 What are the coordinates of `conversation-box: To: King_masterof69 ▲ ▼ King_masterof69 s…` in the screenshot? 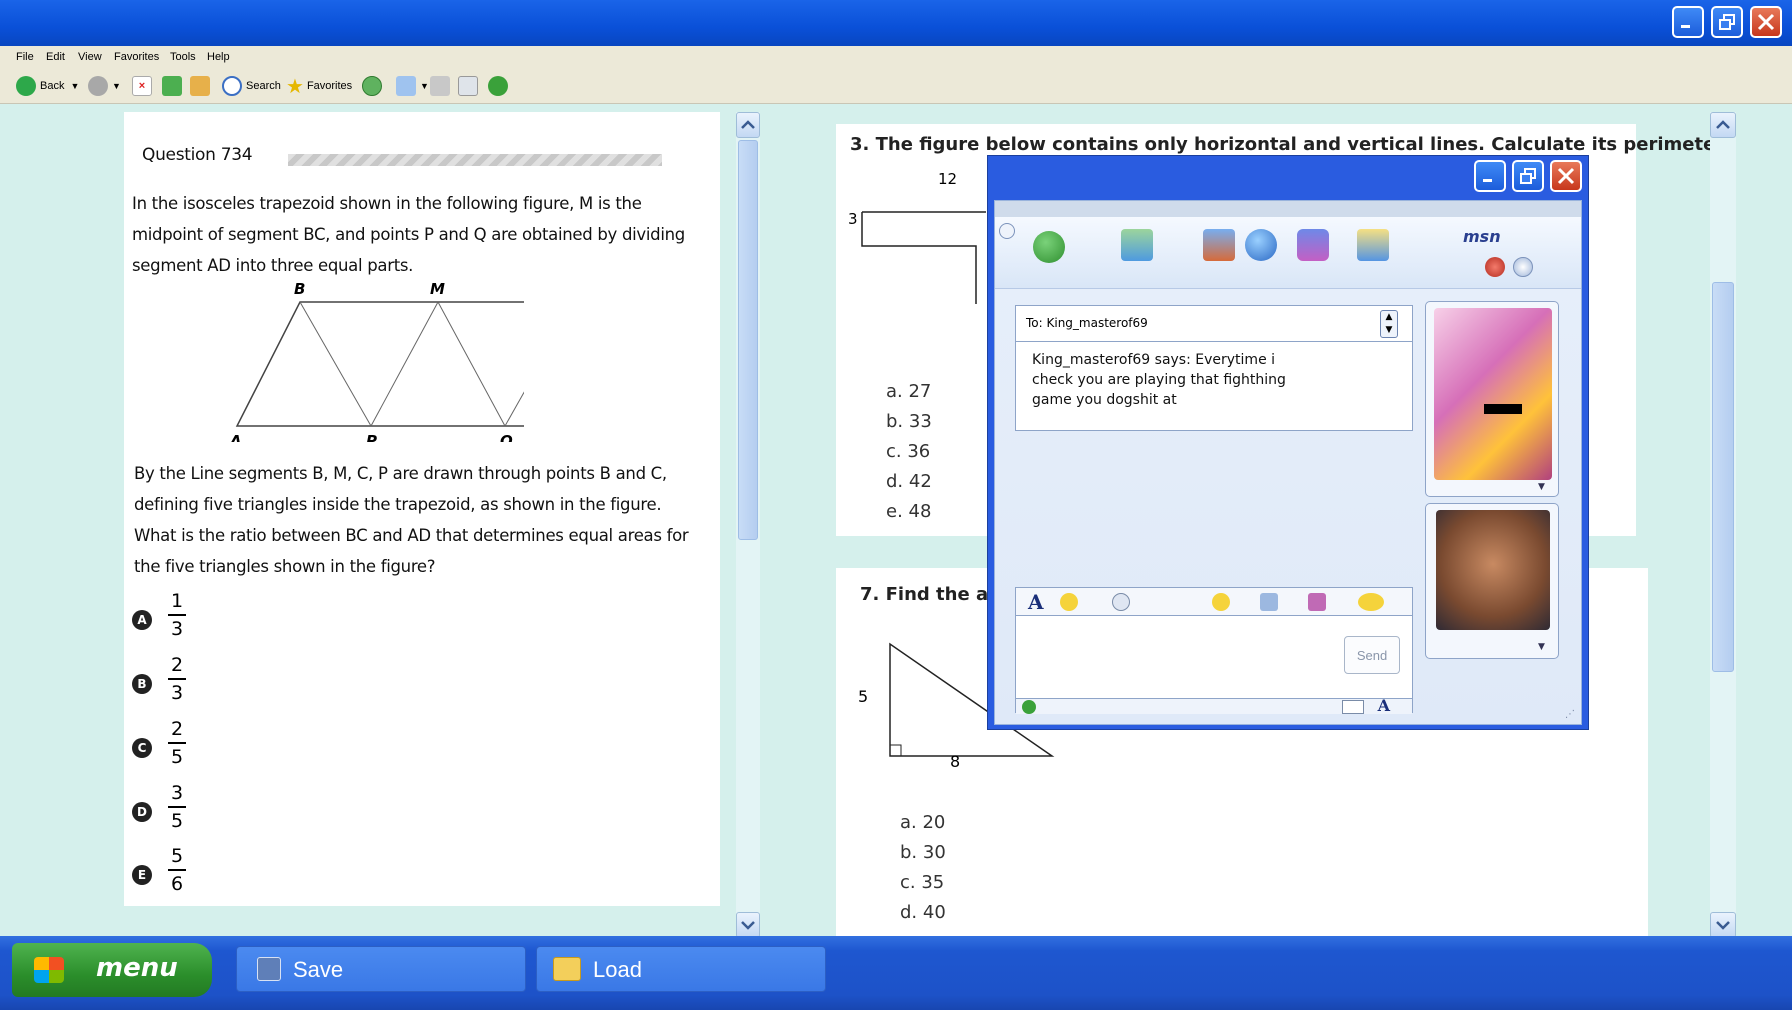 It's located at (1214, 368).